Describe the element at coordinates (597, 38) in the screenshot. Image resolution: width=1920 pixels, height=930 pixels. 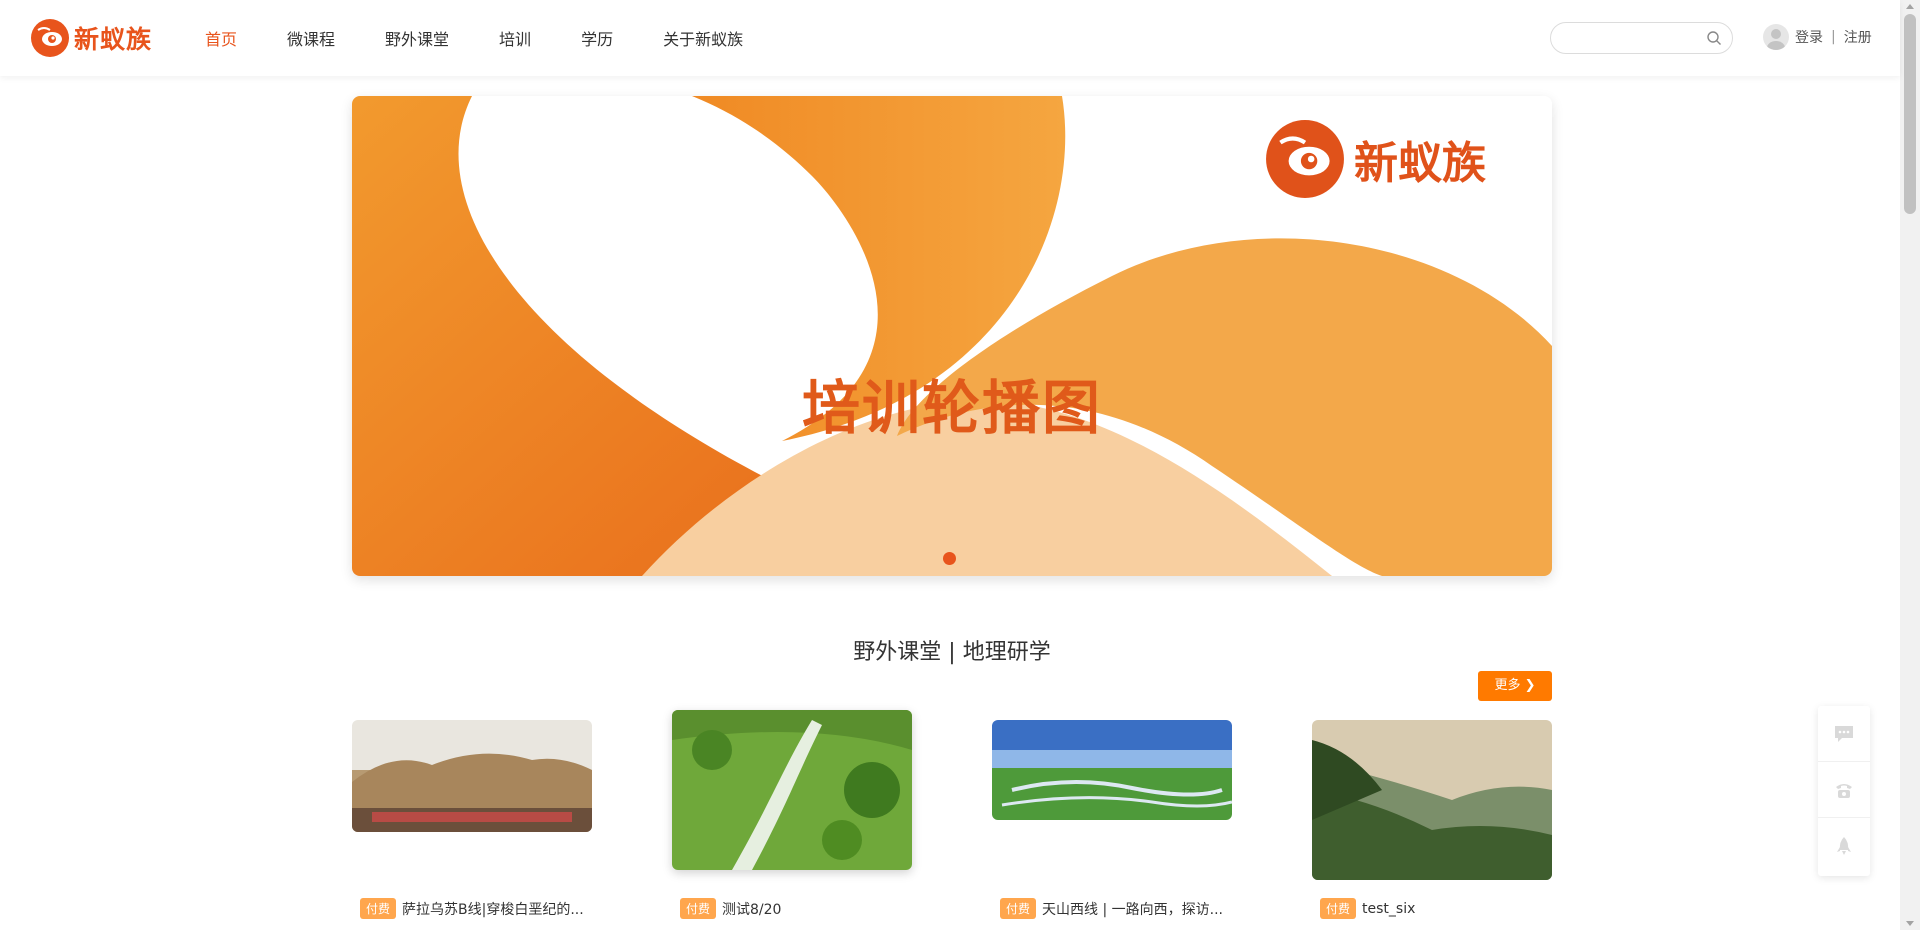
I see `nav-education: 学历` at that location.